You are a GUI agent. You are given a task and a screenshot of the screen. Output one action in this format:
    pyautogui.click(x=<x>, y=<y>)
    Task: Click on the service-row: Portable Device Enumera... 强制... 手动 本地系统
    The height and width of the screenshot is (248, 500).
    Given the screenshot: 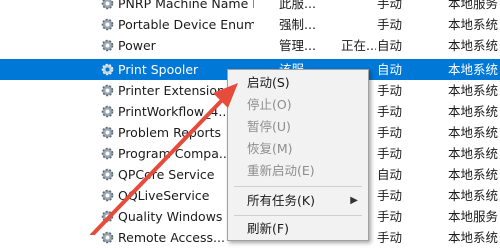 What is the action you would take?
    pyautogui.click(x=250, y=24)
    